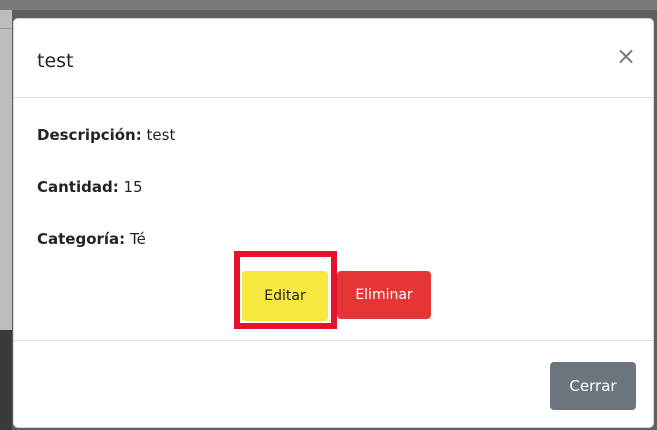 The height and width of the screenshot is (430, 657). I want to click on edit-button: Editar, so click(285, 296).